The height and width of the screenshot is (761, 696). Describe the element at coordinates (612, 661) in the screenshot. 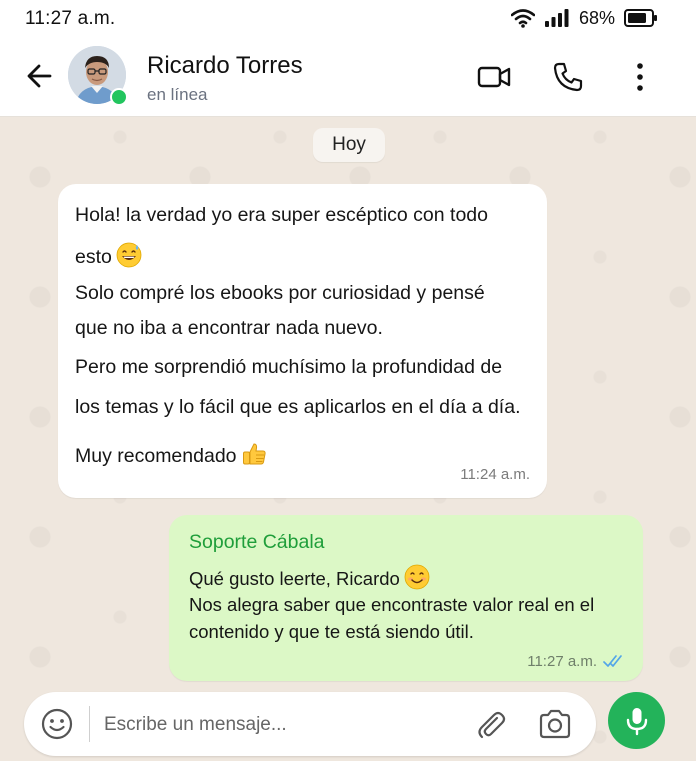

I see `double-check-icon` at that location.